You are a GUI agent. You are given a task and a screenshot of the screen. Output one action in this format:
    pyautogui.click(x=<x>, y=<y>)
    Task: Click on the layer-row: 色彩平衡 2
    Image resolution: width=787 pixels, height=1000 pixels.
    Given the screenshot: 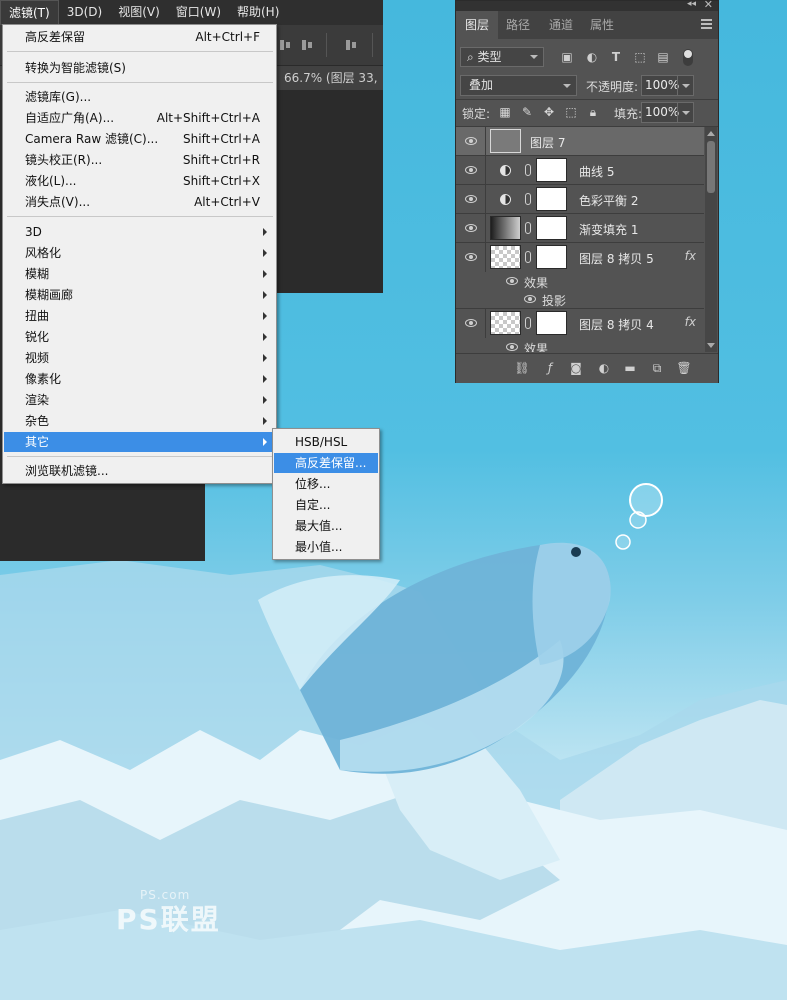 What is the action you would take?
    pyautogui.click(x=580, y=199)
    